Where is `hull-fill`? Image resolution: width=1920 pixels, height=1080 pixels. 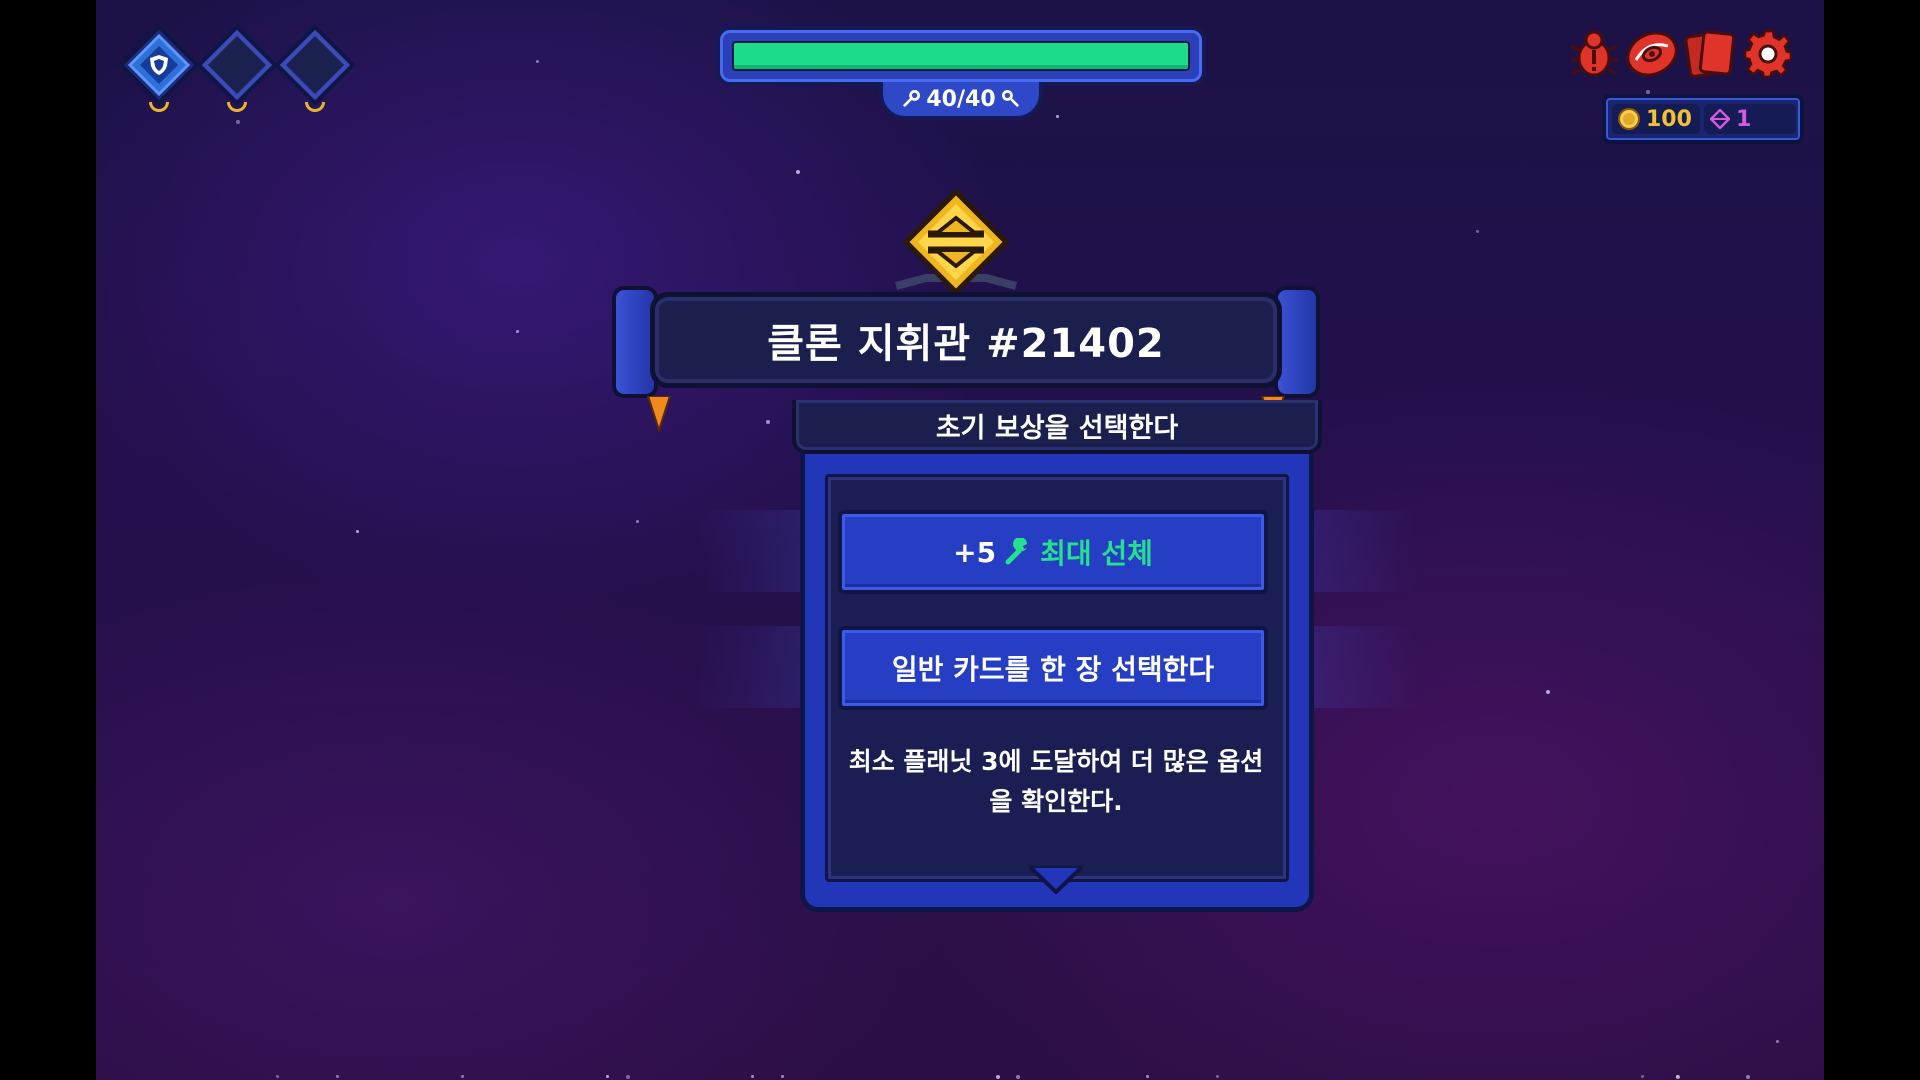
hull-fill is located at coordinates (961, 56).